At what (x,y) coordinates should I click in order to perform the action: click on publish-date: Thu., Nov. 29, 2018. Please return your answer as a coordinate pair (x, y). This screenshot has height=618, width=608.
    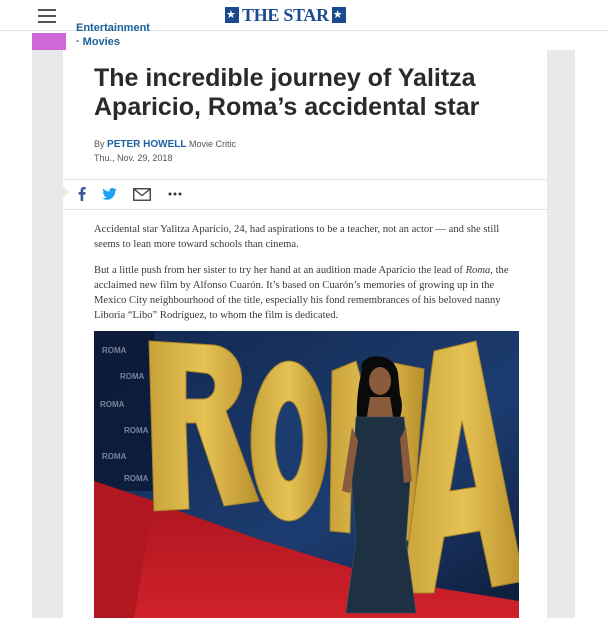
    Looking at the image, I should click on (133, 158).